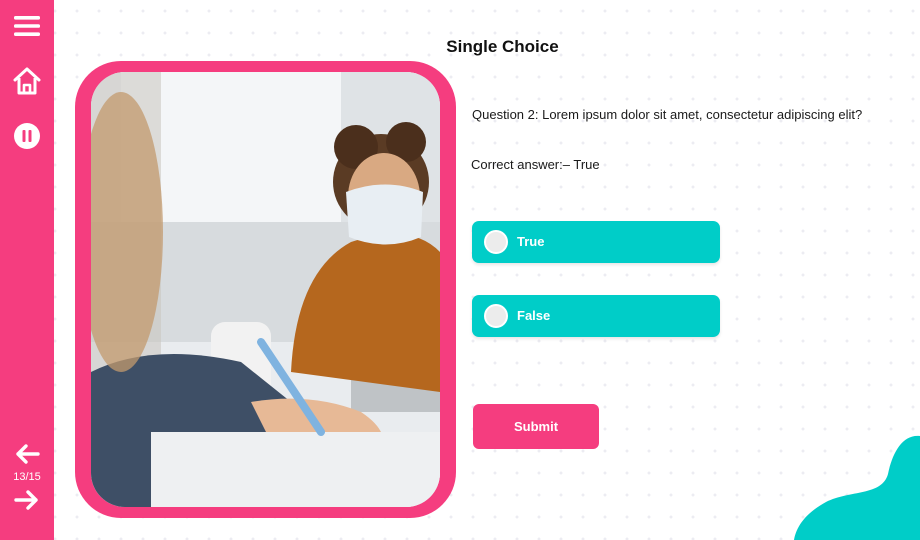 Image resolution: width=920 pixels, height=540 pixels. What do you see at coordinates (522, 164) in the screenshot?
I see `correct-answer-label: Correct answer:–` at bounding box center [522, 164].